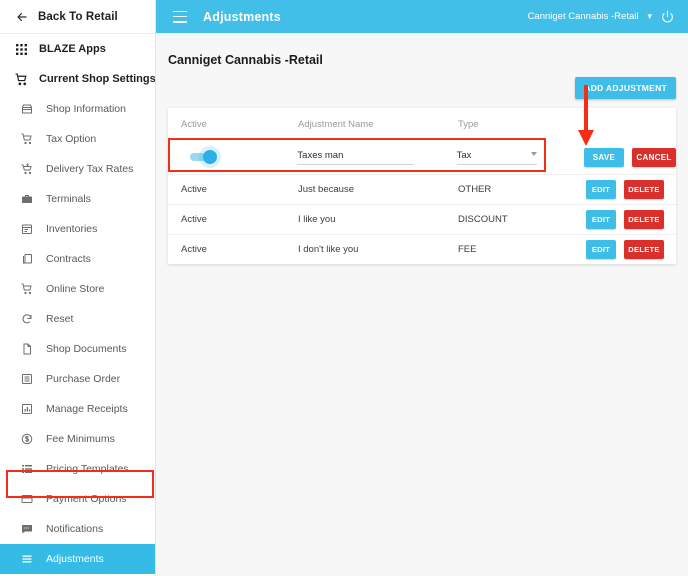 Image resolution: width=688 pixels, height=576 pixels. What do you see at coordinates (21, 79) in the screenshot?
I see `shopping-cart-icon` at bounding box center [21, 79].